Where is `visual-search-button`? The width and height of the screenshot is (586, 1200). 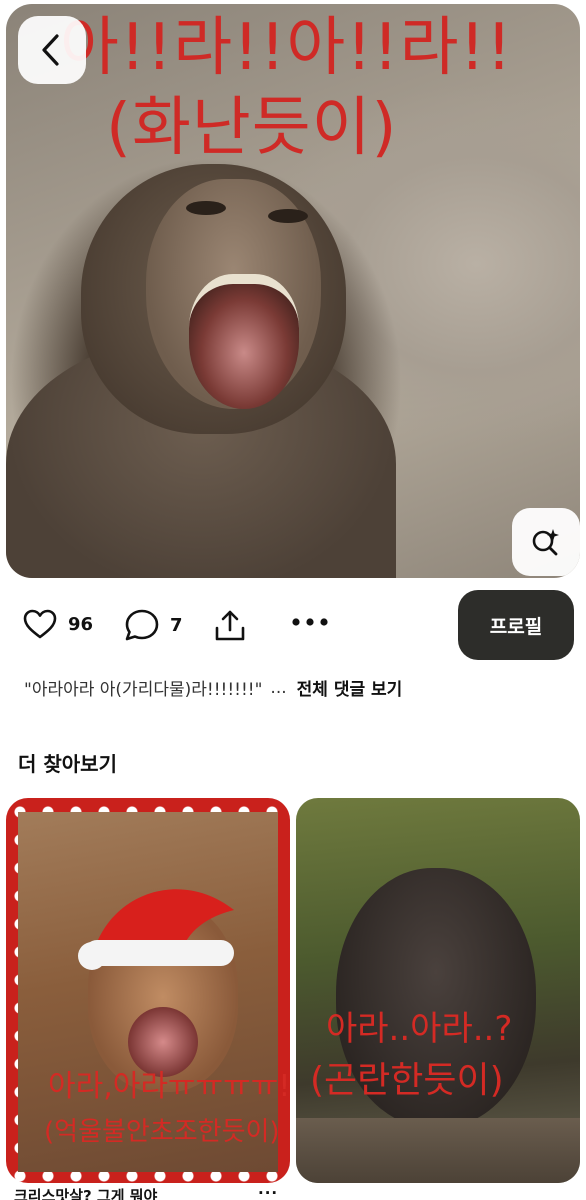 visual-search-button is located at coordinates (546, 542).